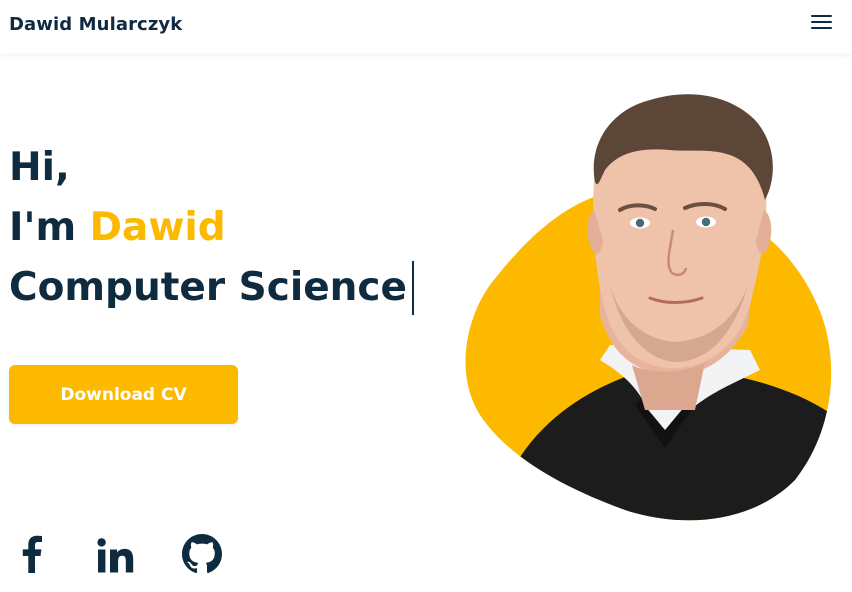 This screenshot has height=592, width=852. What do you see at coordinates (116, 555) in the screenshot?
I see `linkedin-icon` at bounding box center [116, 555].